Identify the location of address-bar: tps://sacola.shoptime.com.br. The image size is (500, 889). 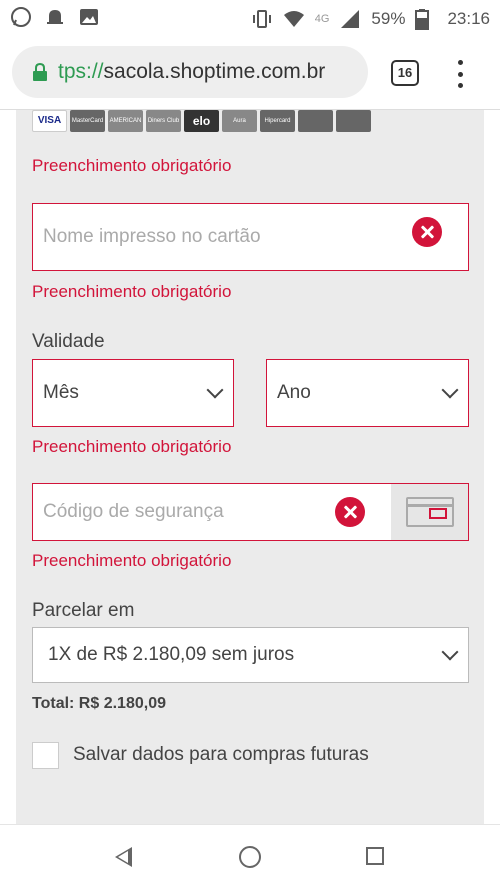
(190, 72).